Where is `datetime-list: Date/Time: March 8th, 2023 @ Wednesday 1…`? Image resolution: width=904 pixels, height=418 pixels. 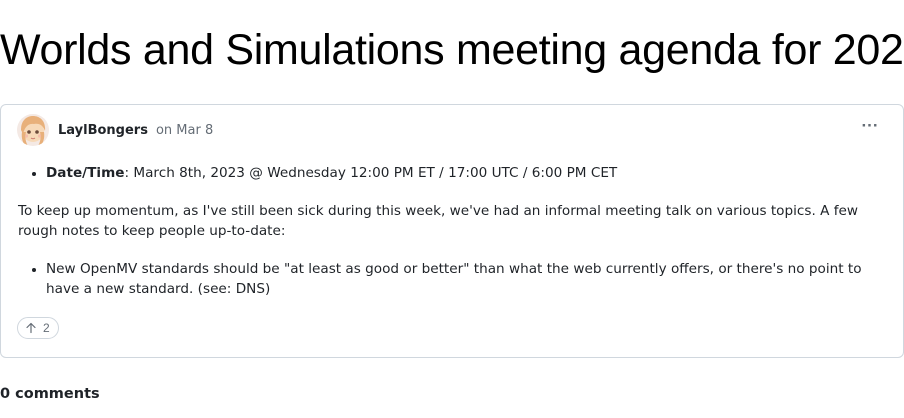 datetime-list: Date/Time: March 8th, 2023 @ Wednesday 1… is located at coordinates (451, 173).